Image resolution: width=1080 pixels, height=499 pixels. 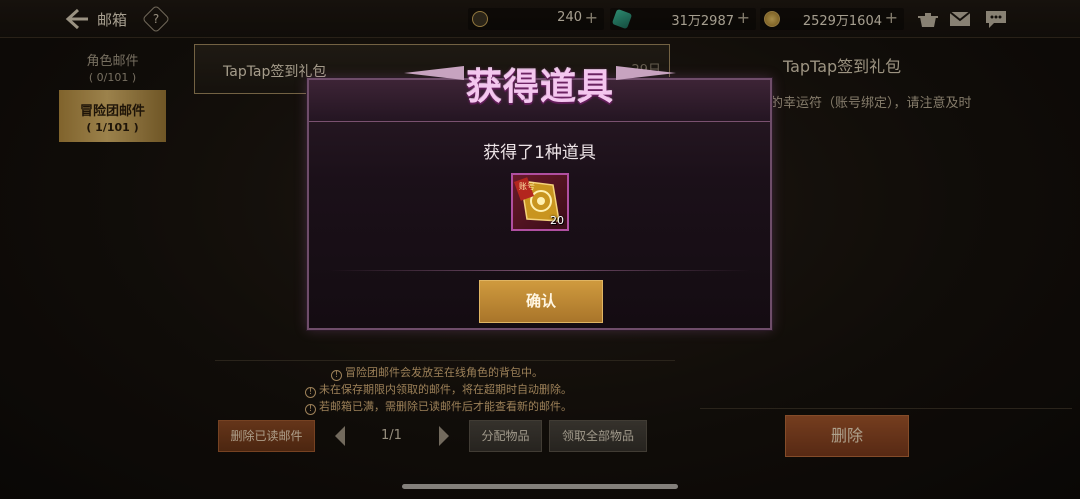 I want to click on divider, so click(x=539, y=270).